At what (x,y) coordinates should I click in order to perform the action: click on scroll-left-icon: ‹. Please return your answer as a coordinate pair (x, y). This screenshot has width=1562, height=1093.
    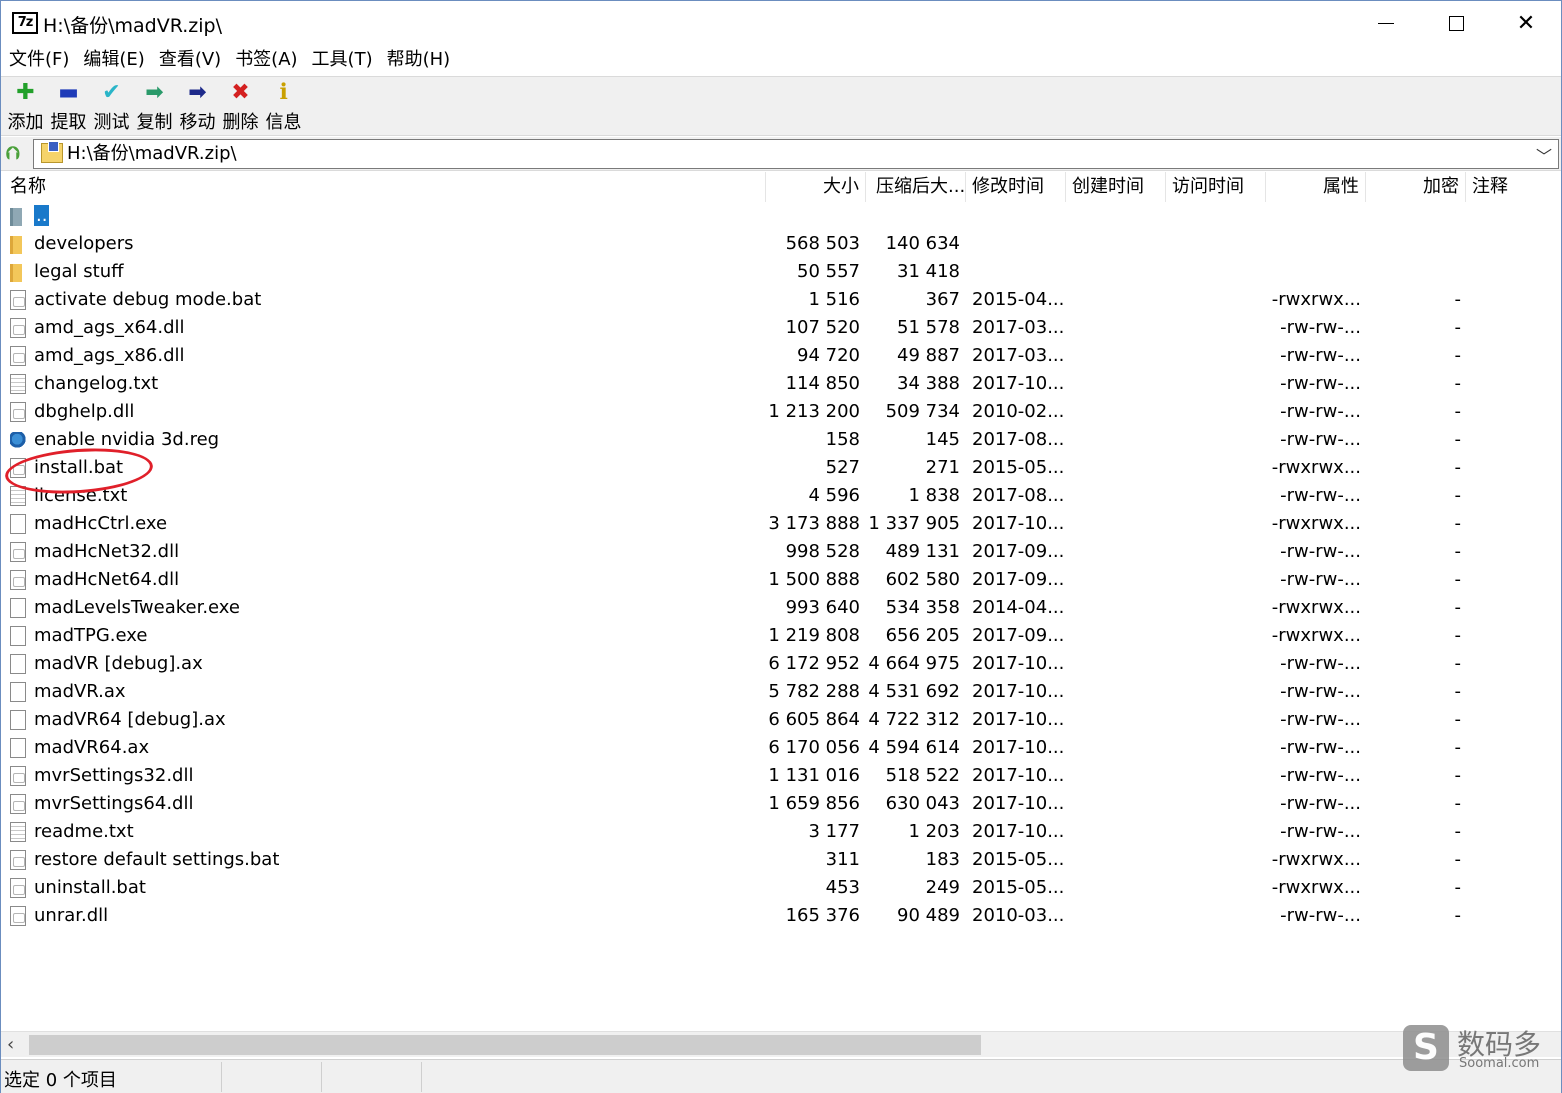
    Looking at the image, I should click on (10, 1044).